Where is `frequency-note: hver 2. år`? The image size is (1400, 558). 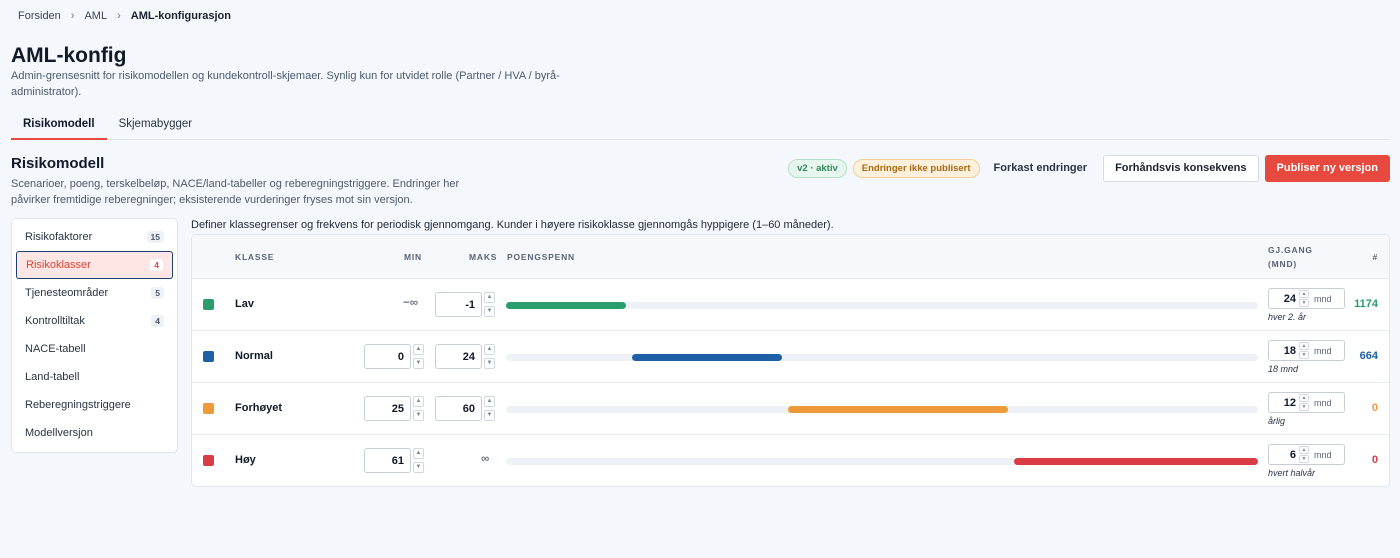 frequency-note: hver 2. år is located at coordinates (1287, 317).